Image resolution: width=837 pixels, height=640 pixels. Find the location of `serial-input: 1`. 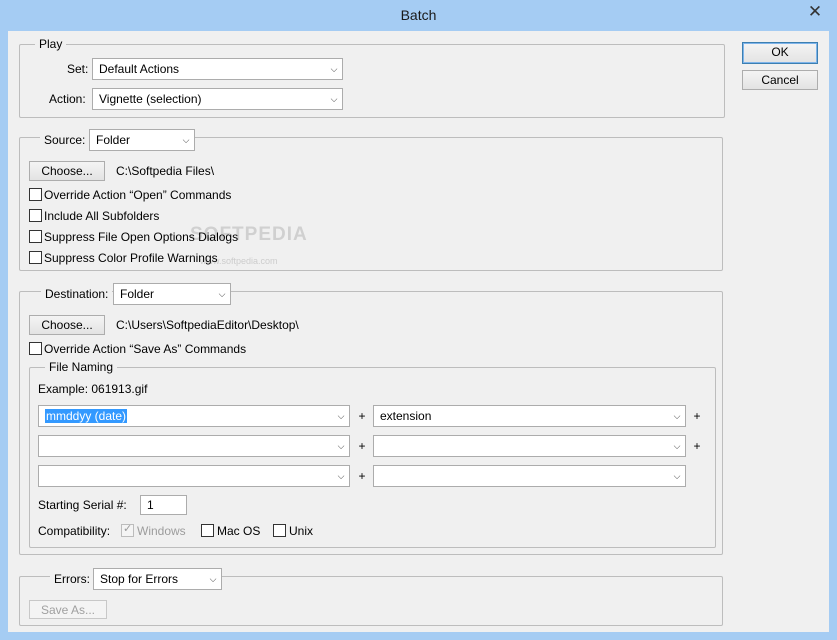

serial-input: 1 is located at coordinates (163, 505).